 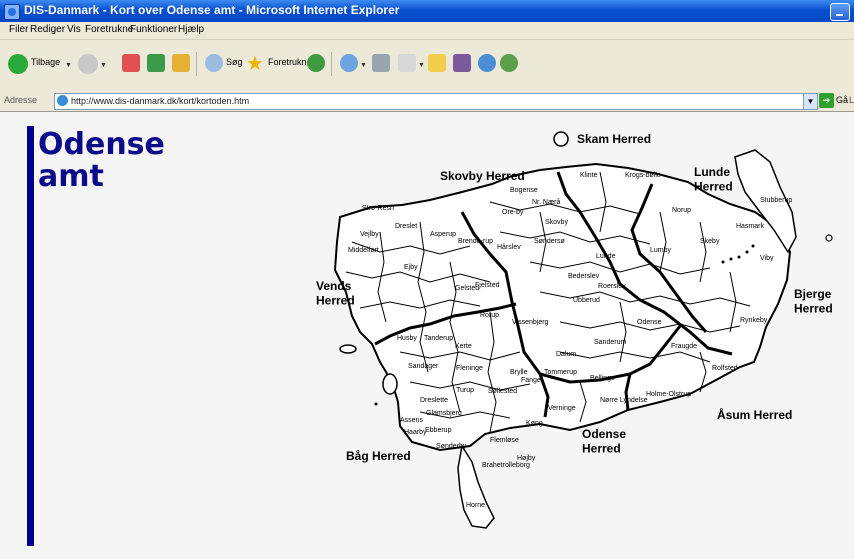 I want to click on parish-name: Flemløse, so click(x=504, y=440).